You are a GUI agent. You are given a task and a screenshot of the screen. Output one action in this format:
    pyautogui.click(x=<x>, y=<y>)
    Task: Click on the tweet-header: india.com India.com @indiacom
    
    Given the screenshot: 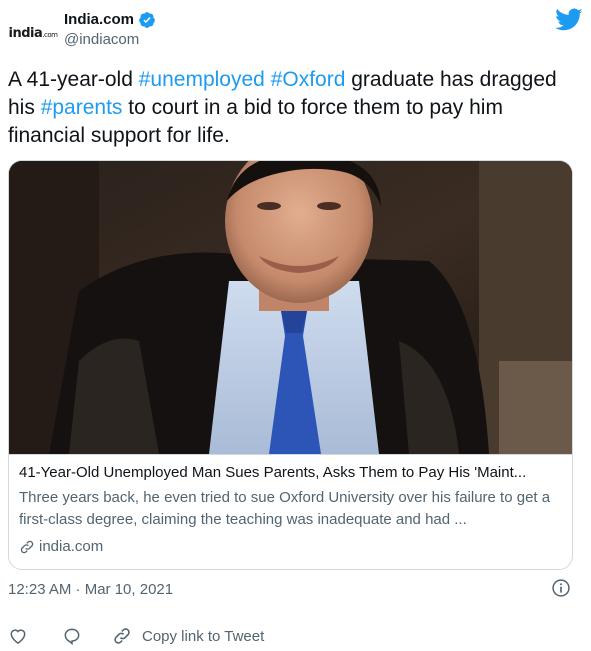 What is the action you would take?
    pyautogui.click(x=295, y=32)
    